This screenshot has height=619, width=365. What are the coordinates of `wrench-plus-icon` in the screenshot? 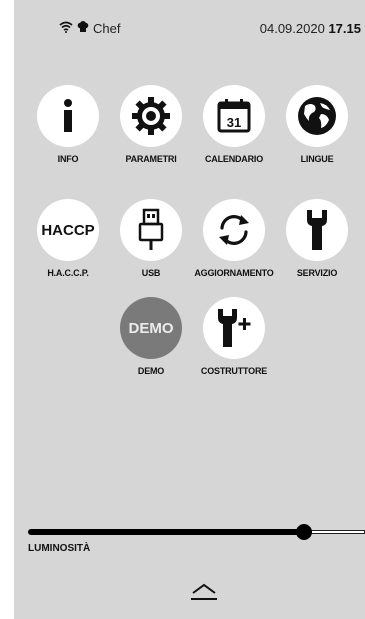 It's located at (234, 328).